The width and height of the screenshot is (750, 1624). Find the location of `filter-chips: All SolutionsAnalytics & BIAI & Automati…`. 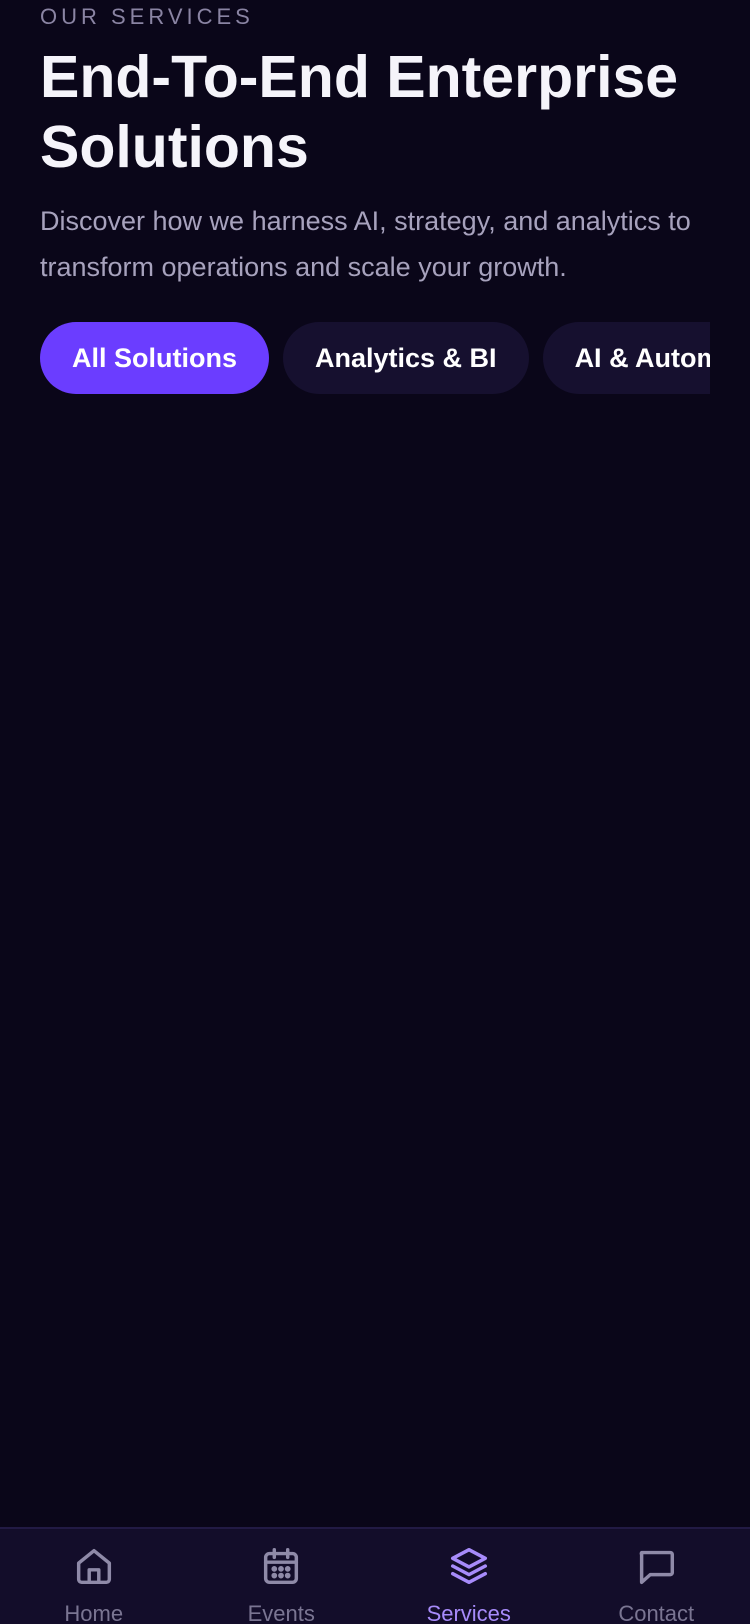

filter-chips: All SolutionsAnalytics & BIAI & Automati… is located at coordinates (375, 358).